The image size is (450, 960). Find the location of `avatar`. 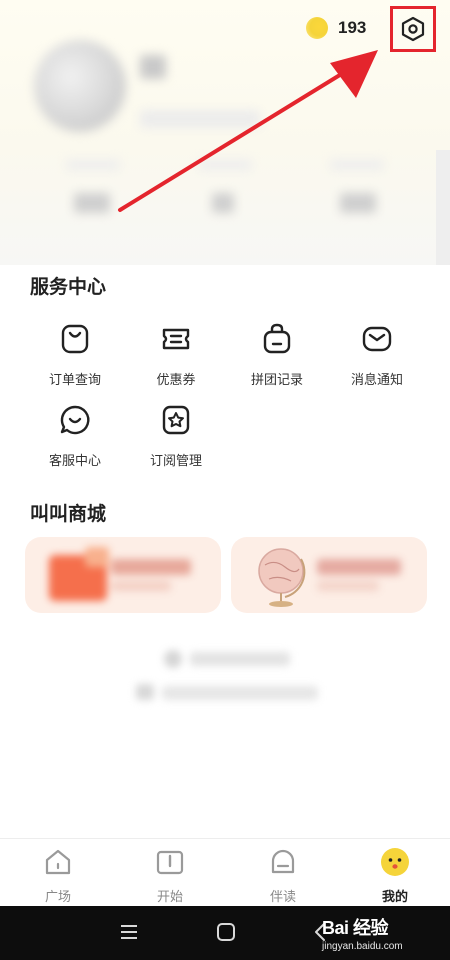

avatar is located at coordinates (80, 86).